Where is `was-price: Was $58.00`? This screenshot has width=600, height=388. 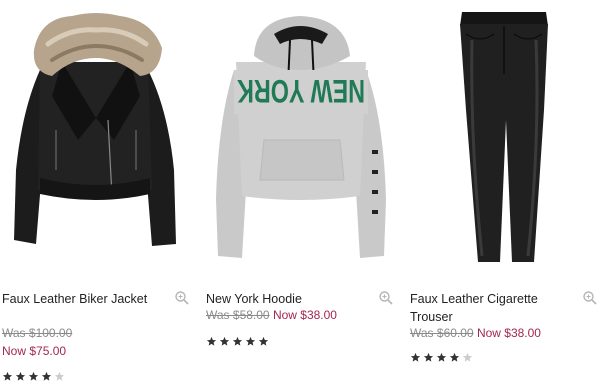
was-price: Was $58.00 is located at coordinates (238, 315).